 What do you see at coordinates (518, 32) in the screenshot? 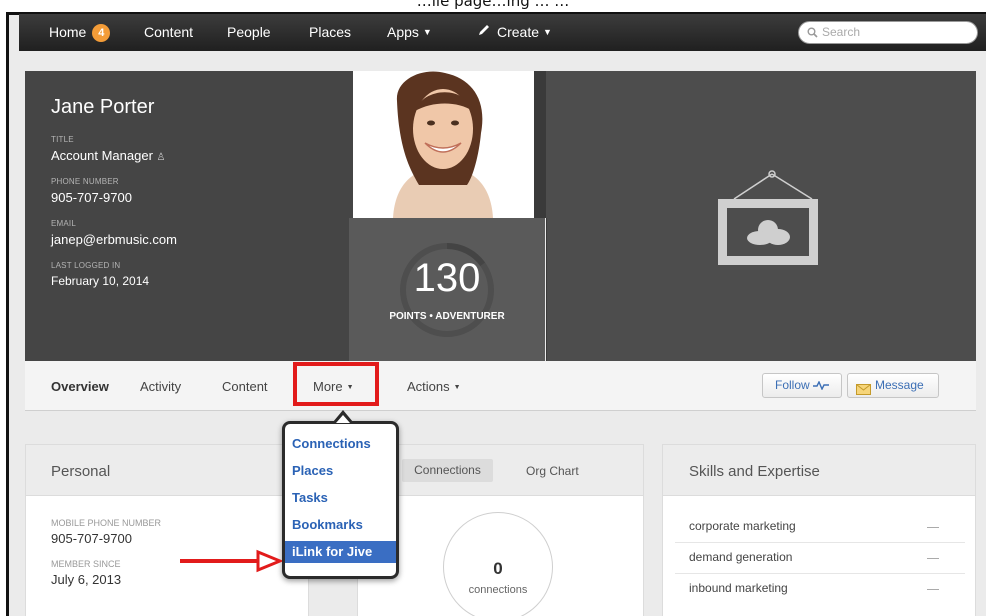
I see `nav-create-label: Create` at bounding box center [518, 32].